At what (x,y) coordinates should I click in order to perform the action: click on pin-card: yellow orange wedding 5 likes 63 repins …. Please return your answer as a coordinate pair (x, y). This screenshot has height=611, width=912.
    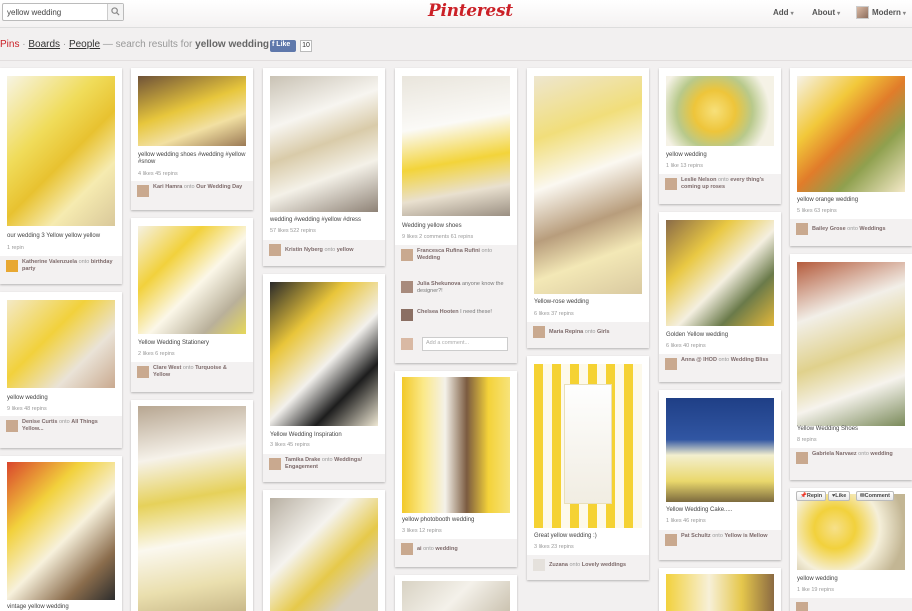
    Looking at the image, I should click on (851, 157).